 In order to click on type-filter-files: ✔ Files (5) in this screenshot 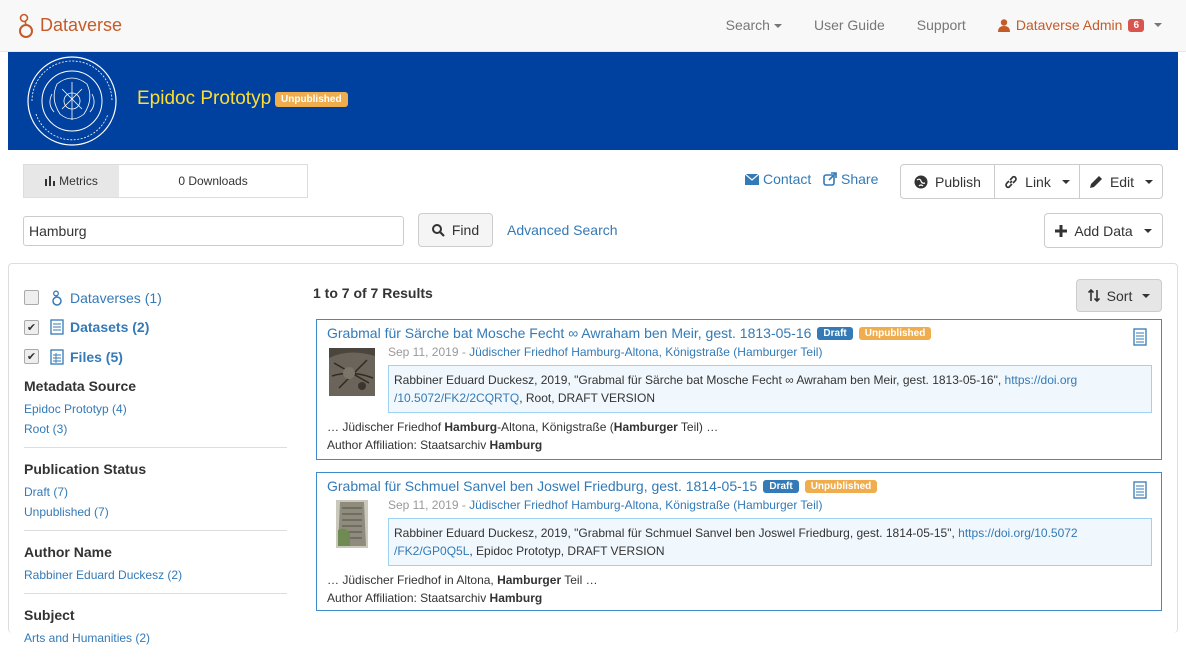, I will do `click(93, 357)`.